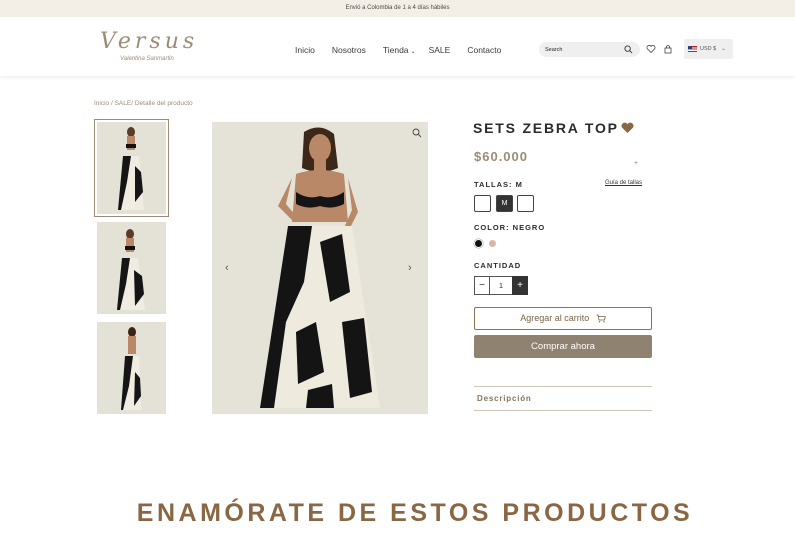 Image resolution: width=795 pixels, height=537 pixels. What do you see at coordinates (651, 49) in the screenshot?
I see `wishlist-heart-icon` at bounding box center [651, 49].